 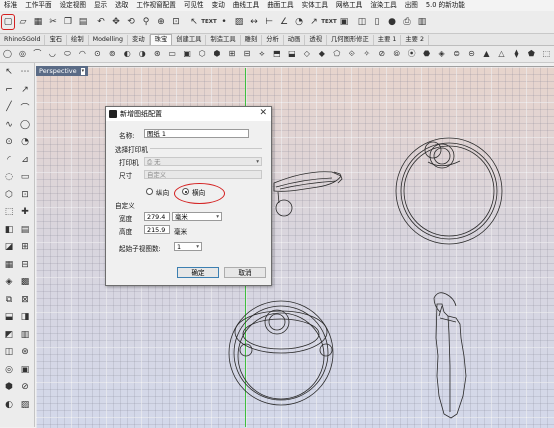 I want to click on paste-button: ▤, so click(x=83, y=22).